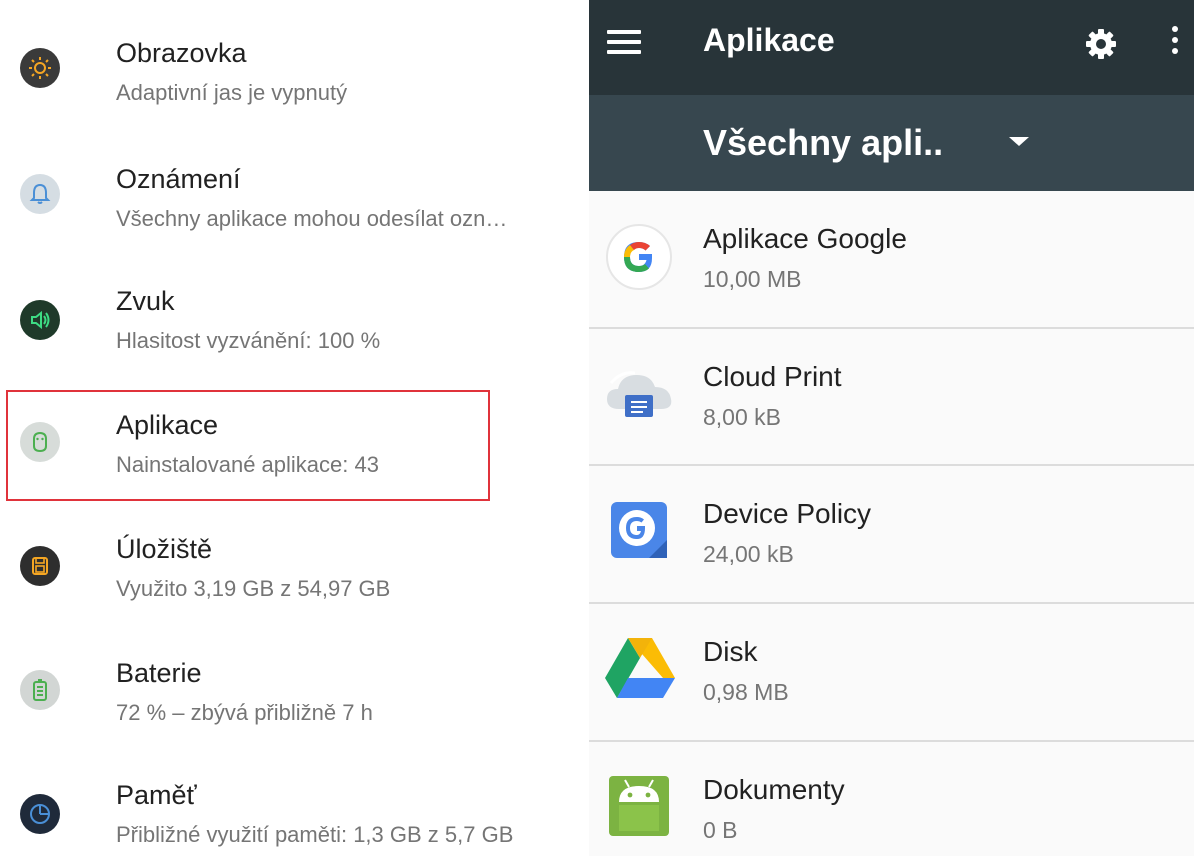  I want to click on memory-gauge-icon, so click(40, 814).